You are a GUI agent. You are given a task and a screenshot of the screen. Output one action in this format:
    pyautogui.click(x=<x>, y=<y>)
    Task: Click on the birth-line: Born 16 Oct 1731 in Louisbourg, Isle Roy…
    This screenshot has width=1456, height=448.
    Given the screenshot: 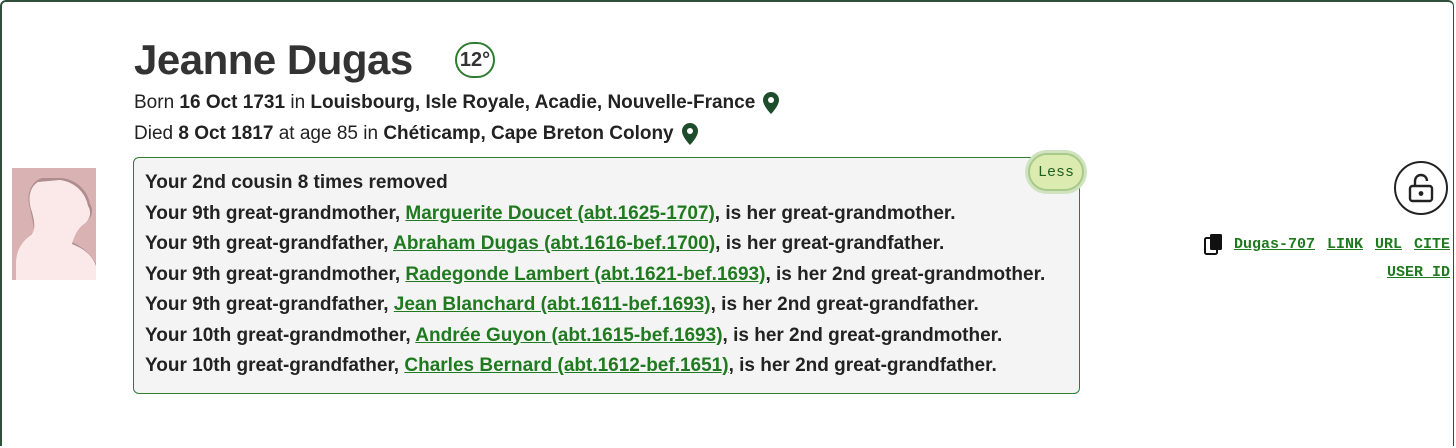 What is the action you would take?
    pyautogui.click(x=457, y=103)
    